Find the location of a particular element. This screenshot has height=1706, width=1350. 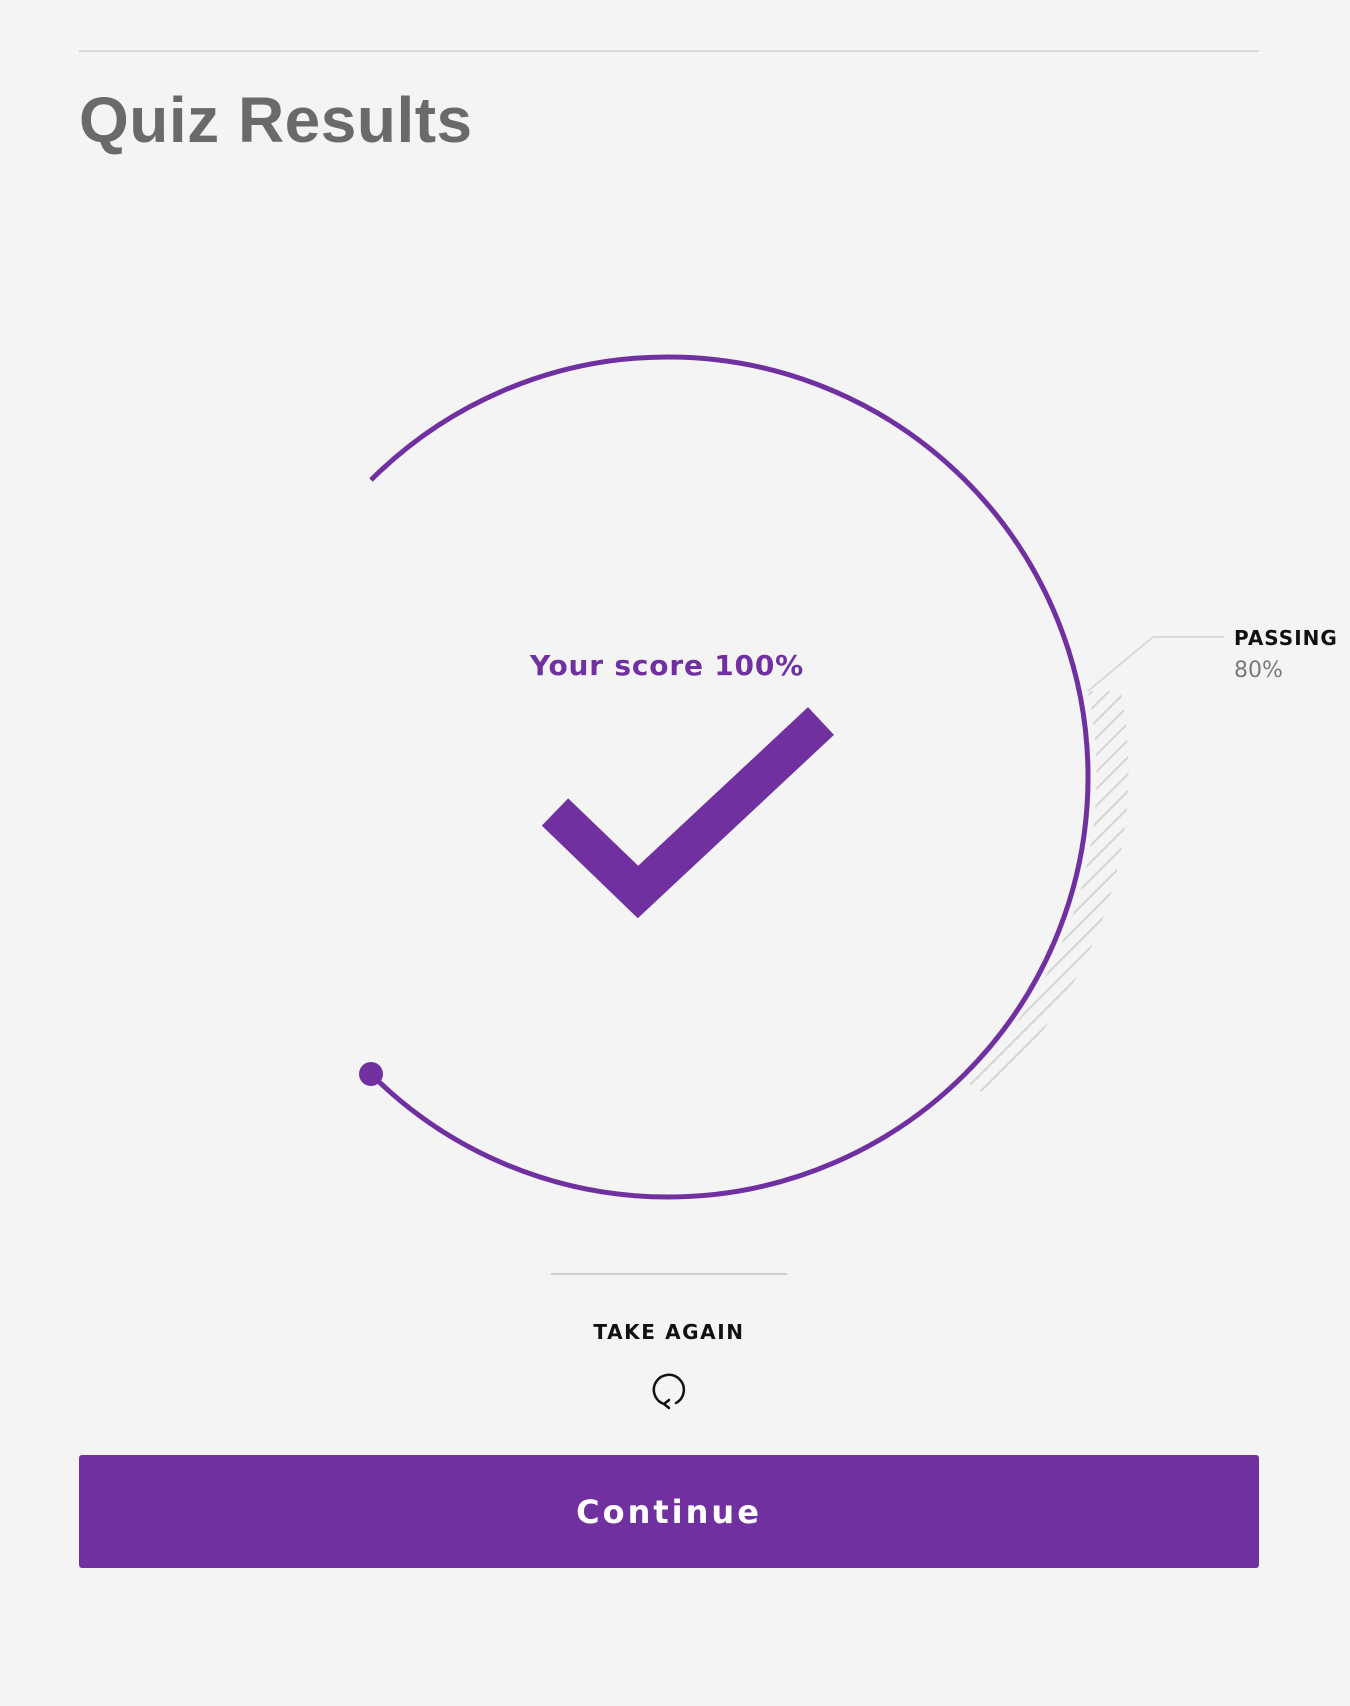

score-end-dot is located at coordinates (371, 1074).